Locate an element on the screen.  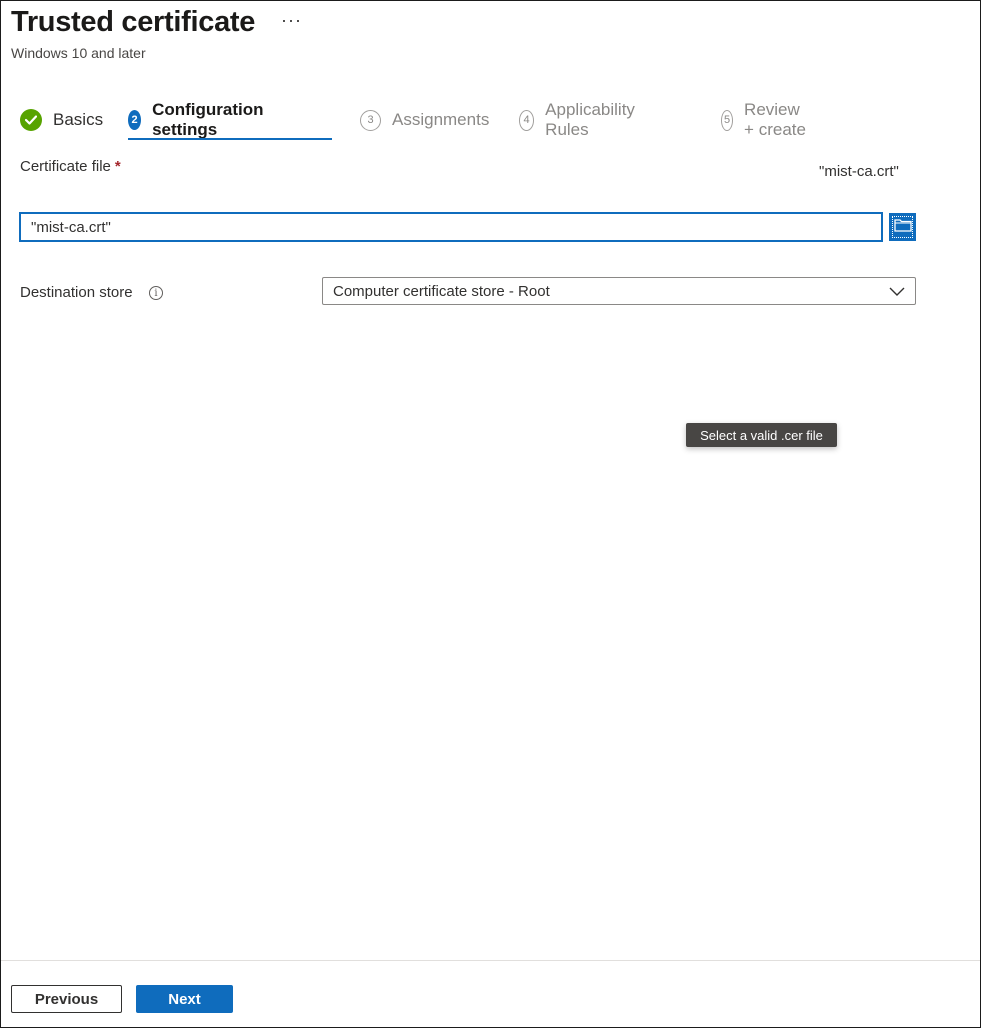
step-configuration-settings: 2 Configuration settings is located at coordinates (199, 119).